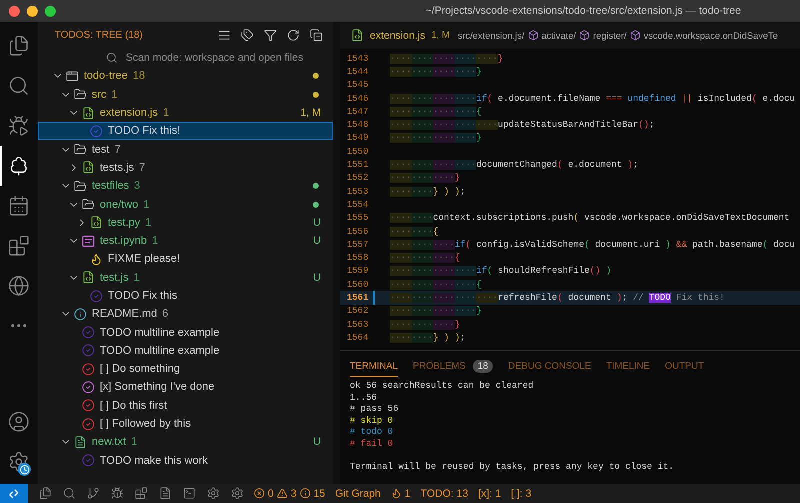  I want to click on todo-item: [x] Something I've done, so click(185, 387).